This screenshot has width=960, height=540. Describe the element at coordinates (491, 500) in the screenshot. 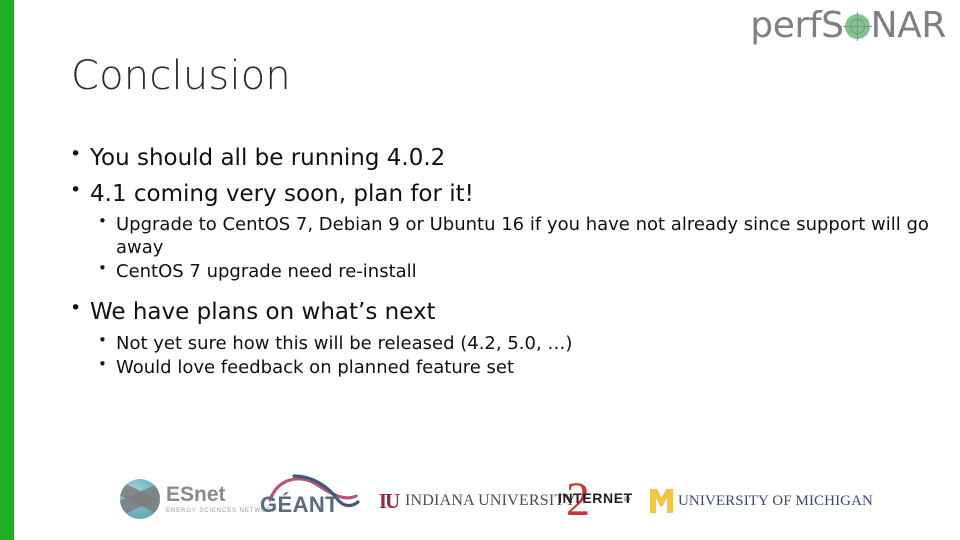

I see `indiana-university-logo-name: INDIANA UNIVERSITY` at that location.